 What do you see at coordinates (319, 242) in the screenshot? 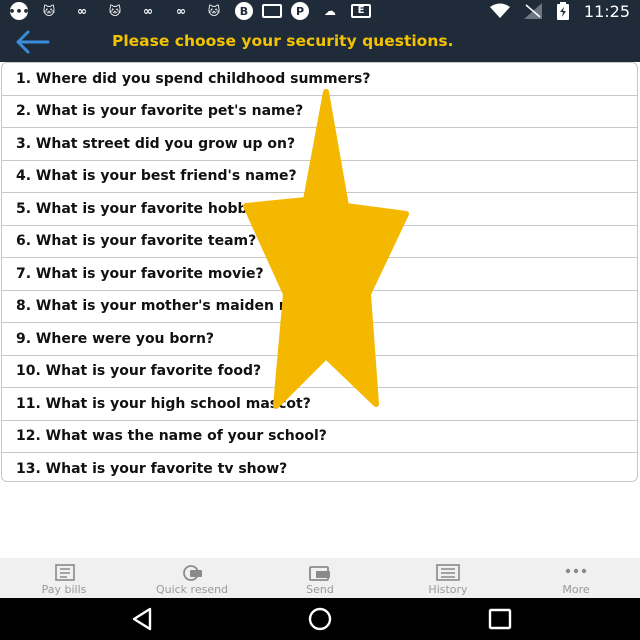
I see `question-item: 6. What is your favorite team?` at bounding box center [319, 242].